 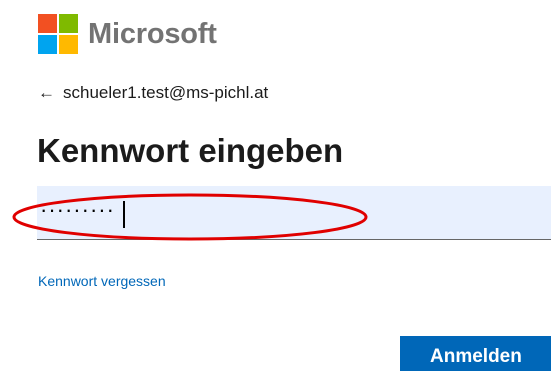 What do you see at coordinates (102, 281) in the screenshot?
I see `forgot-password-link: Kennwort vergessen` at bounding box center [102, 281].